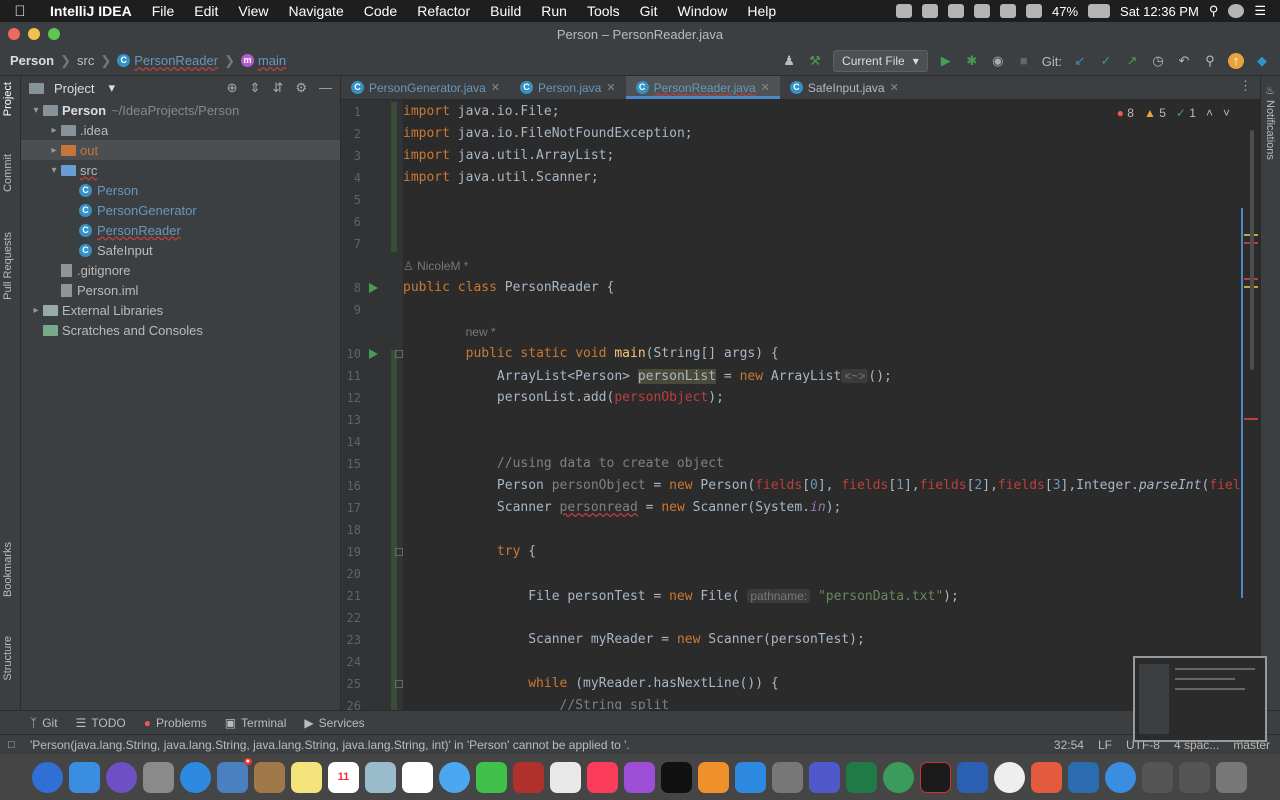 This screenshot has height=800, width=1280. What do you see at coordinates (1226, 113) in the screenshot?
I see `chevron-down-icon: ˅` at bounding box center [1226, 113].